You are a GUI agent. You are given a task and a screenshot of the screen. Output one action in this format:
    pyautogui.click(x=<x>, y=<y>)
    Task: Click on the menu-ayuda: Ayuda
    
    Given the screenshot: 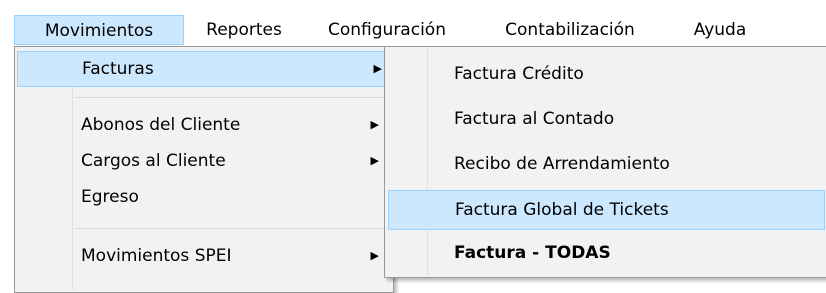 What is the action you would take?
    pyautogui.click(x=720, y=30)
    